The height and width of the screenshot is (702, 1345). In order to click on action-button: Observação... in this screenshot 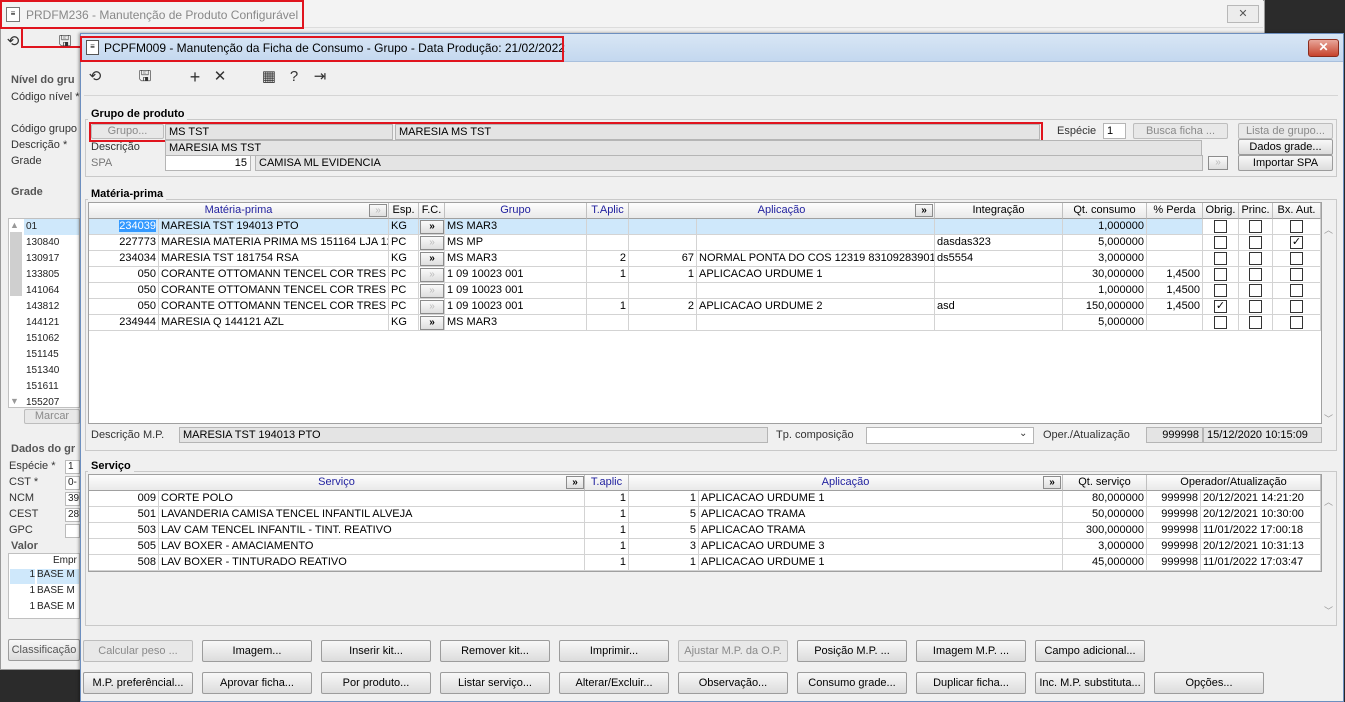, I will do `click(733, 683)`.